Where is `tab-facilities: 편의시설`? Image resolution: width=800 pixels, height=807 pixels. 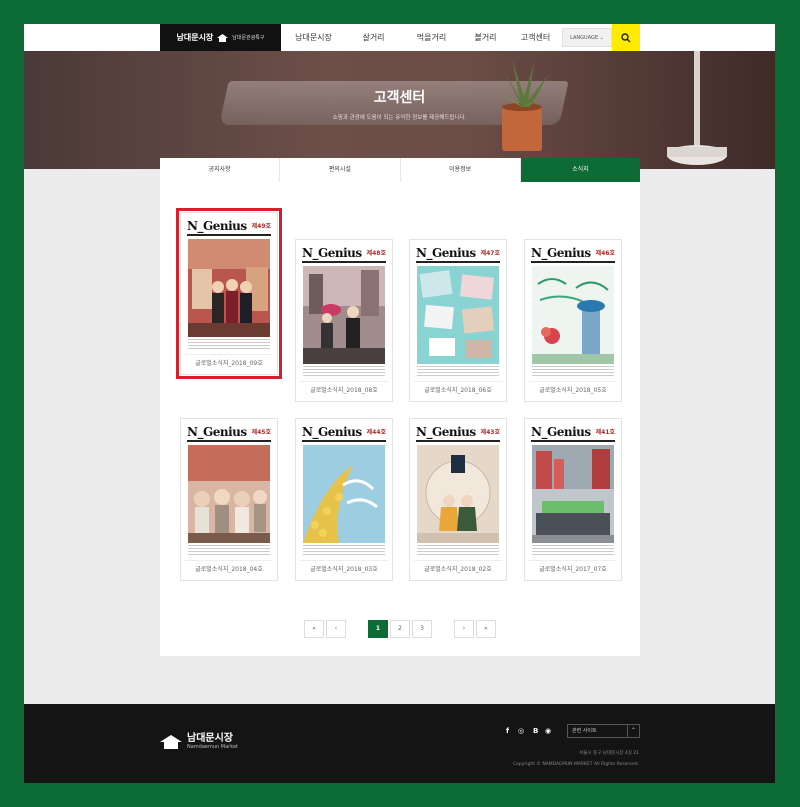
tab-facilities: 편의시설 is located at coordinates (340, 170).